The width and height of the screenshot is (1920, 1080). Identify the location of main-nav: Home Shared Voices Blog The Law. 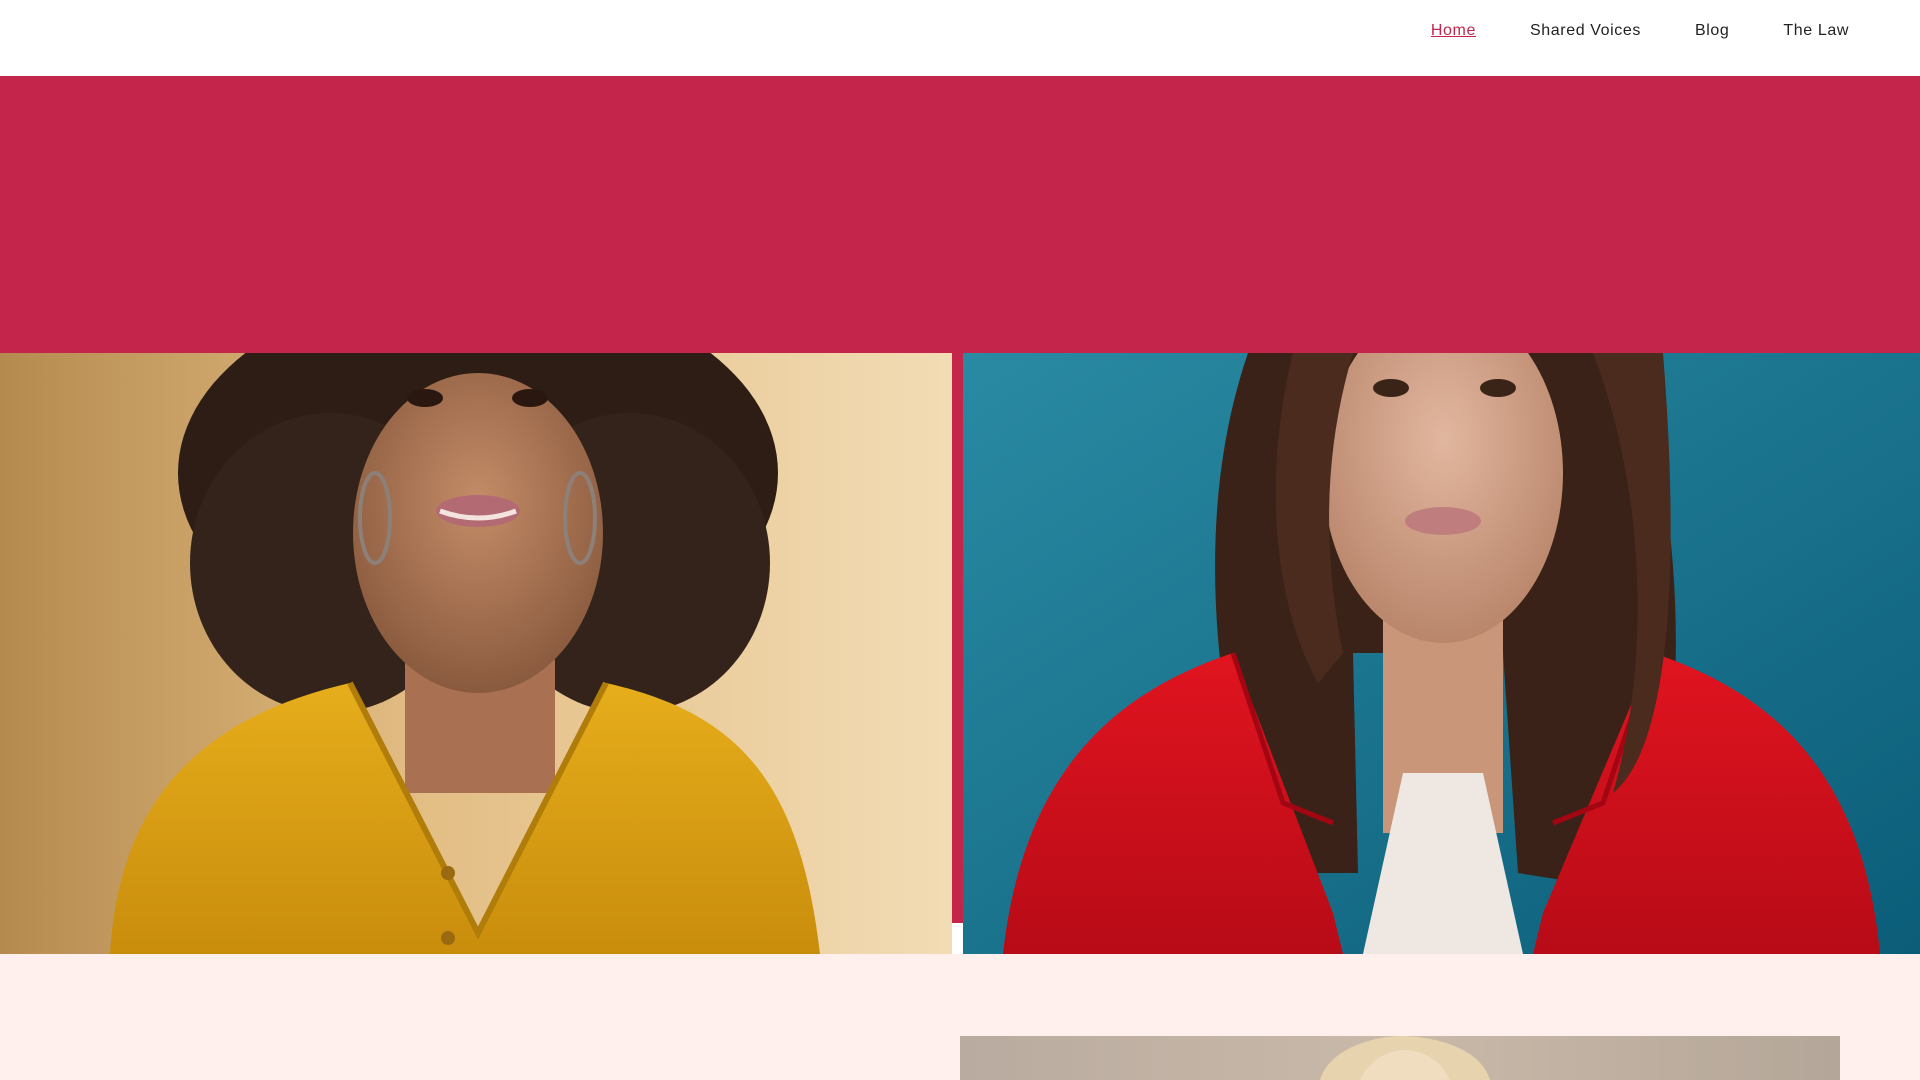
(1640, 31).